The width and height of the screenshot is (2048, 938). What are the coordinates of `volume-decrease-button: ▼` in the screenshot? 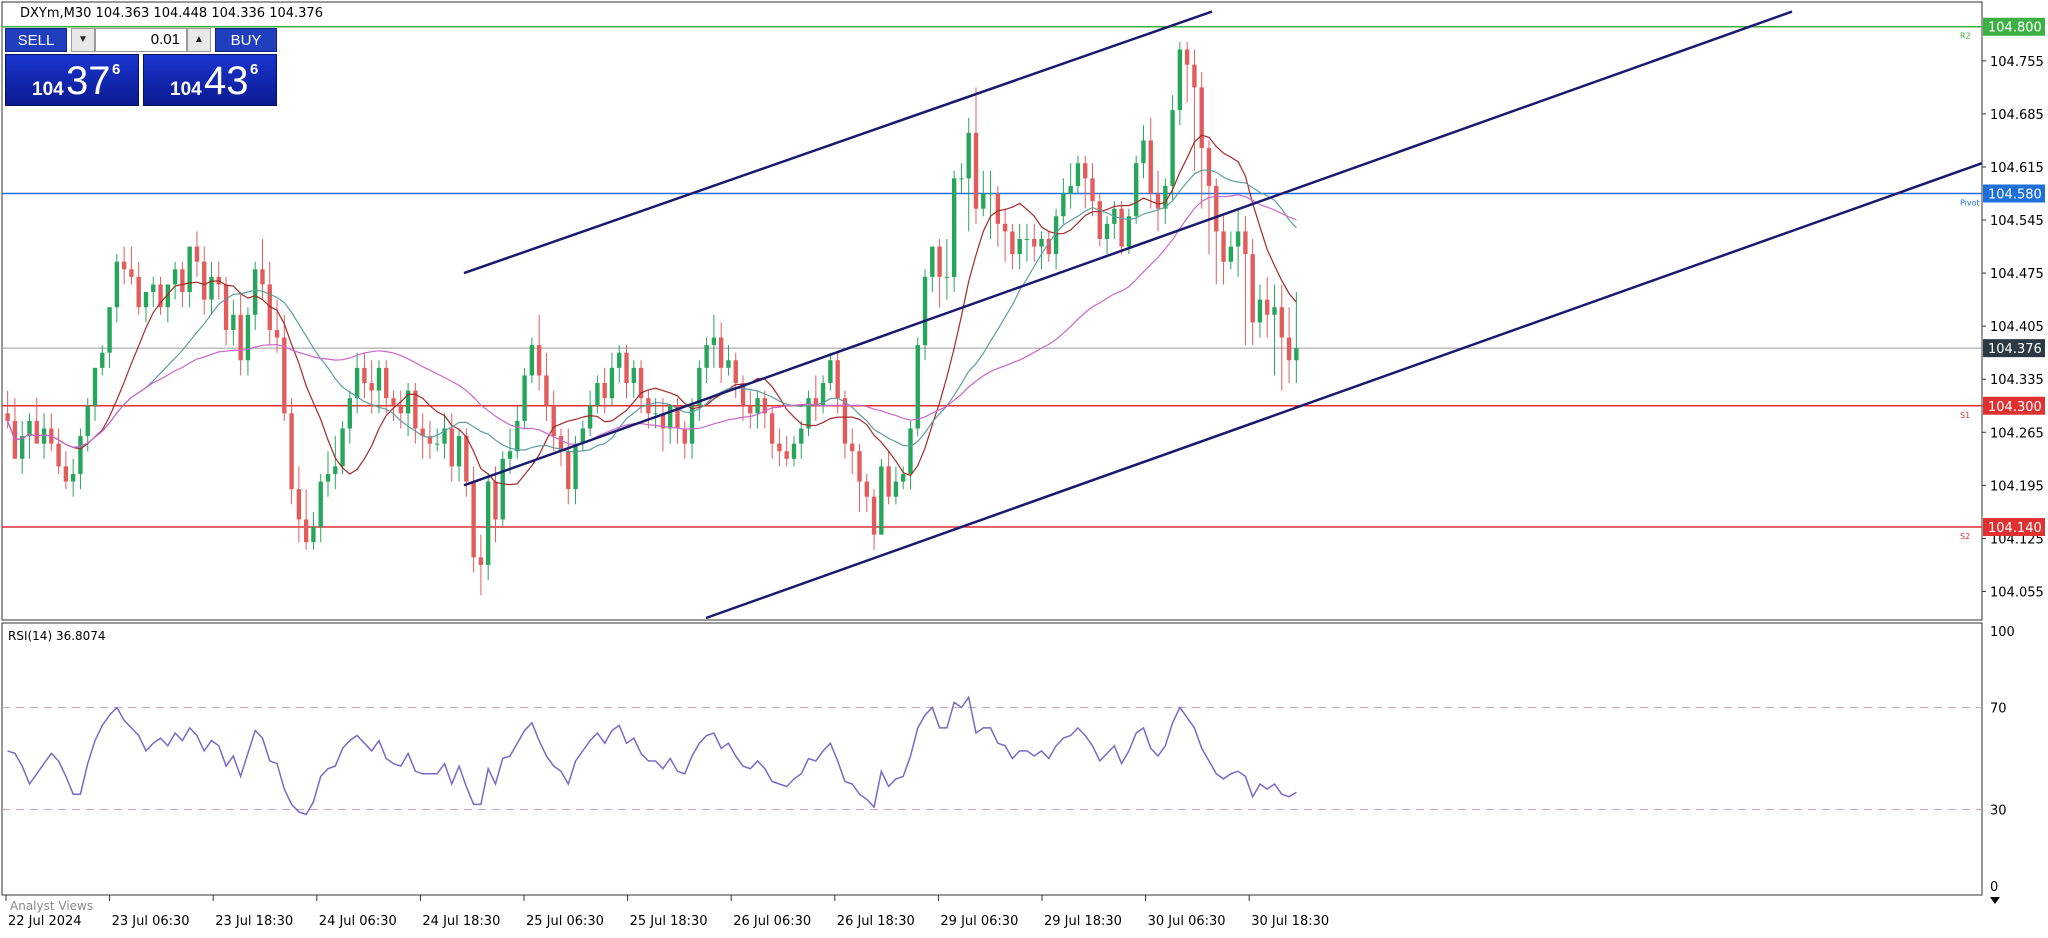 It's located at (83, 40).